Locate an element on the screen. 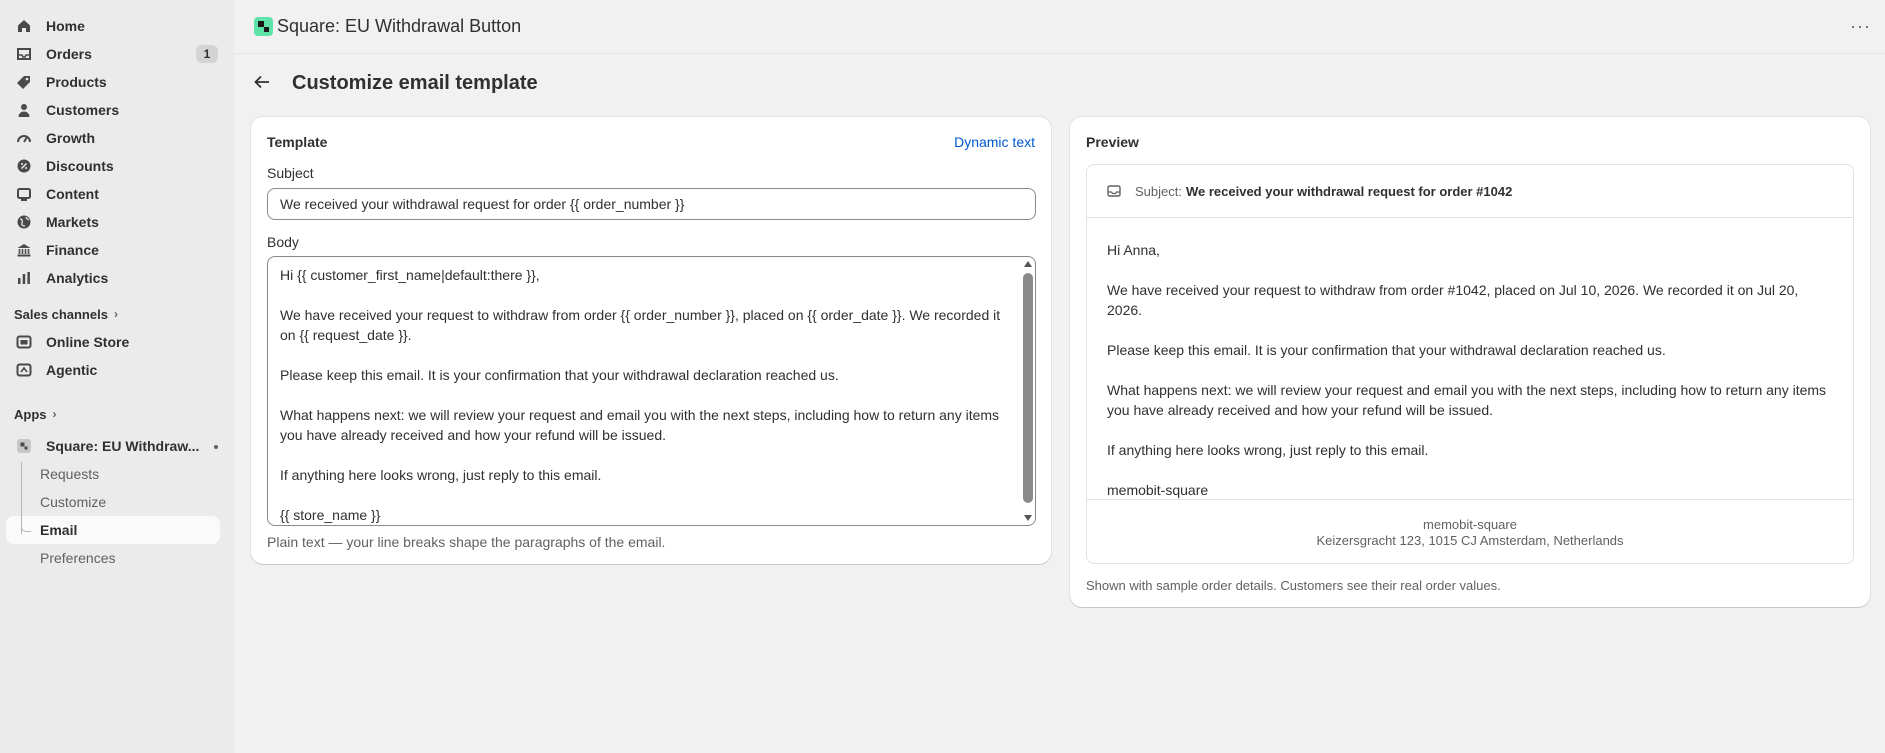 The image size is (1885, 753). sidebar-item-orders: Orders 1 is located at coordinates (117, 54).